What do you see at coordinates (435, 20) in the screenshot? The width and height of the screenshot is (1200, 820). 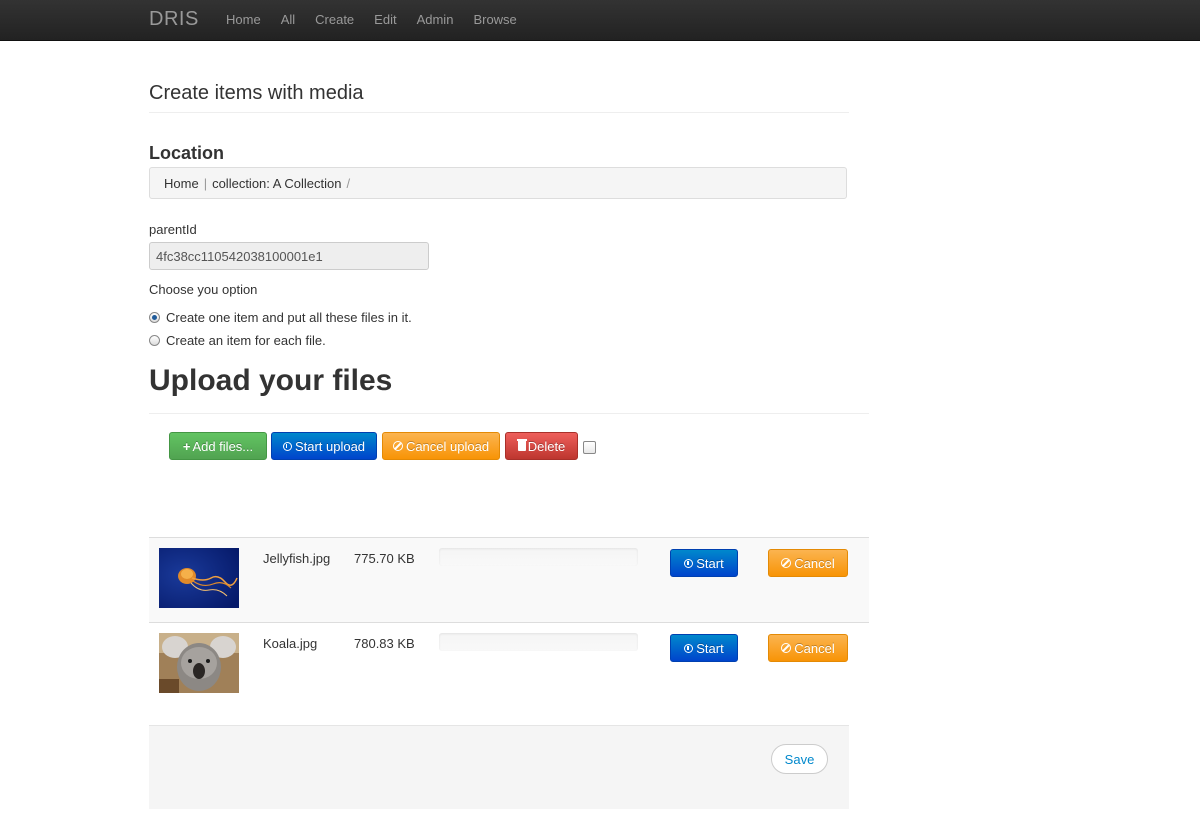 I see `nav-admin: Admin` at bounding box center [435, 20].